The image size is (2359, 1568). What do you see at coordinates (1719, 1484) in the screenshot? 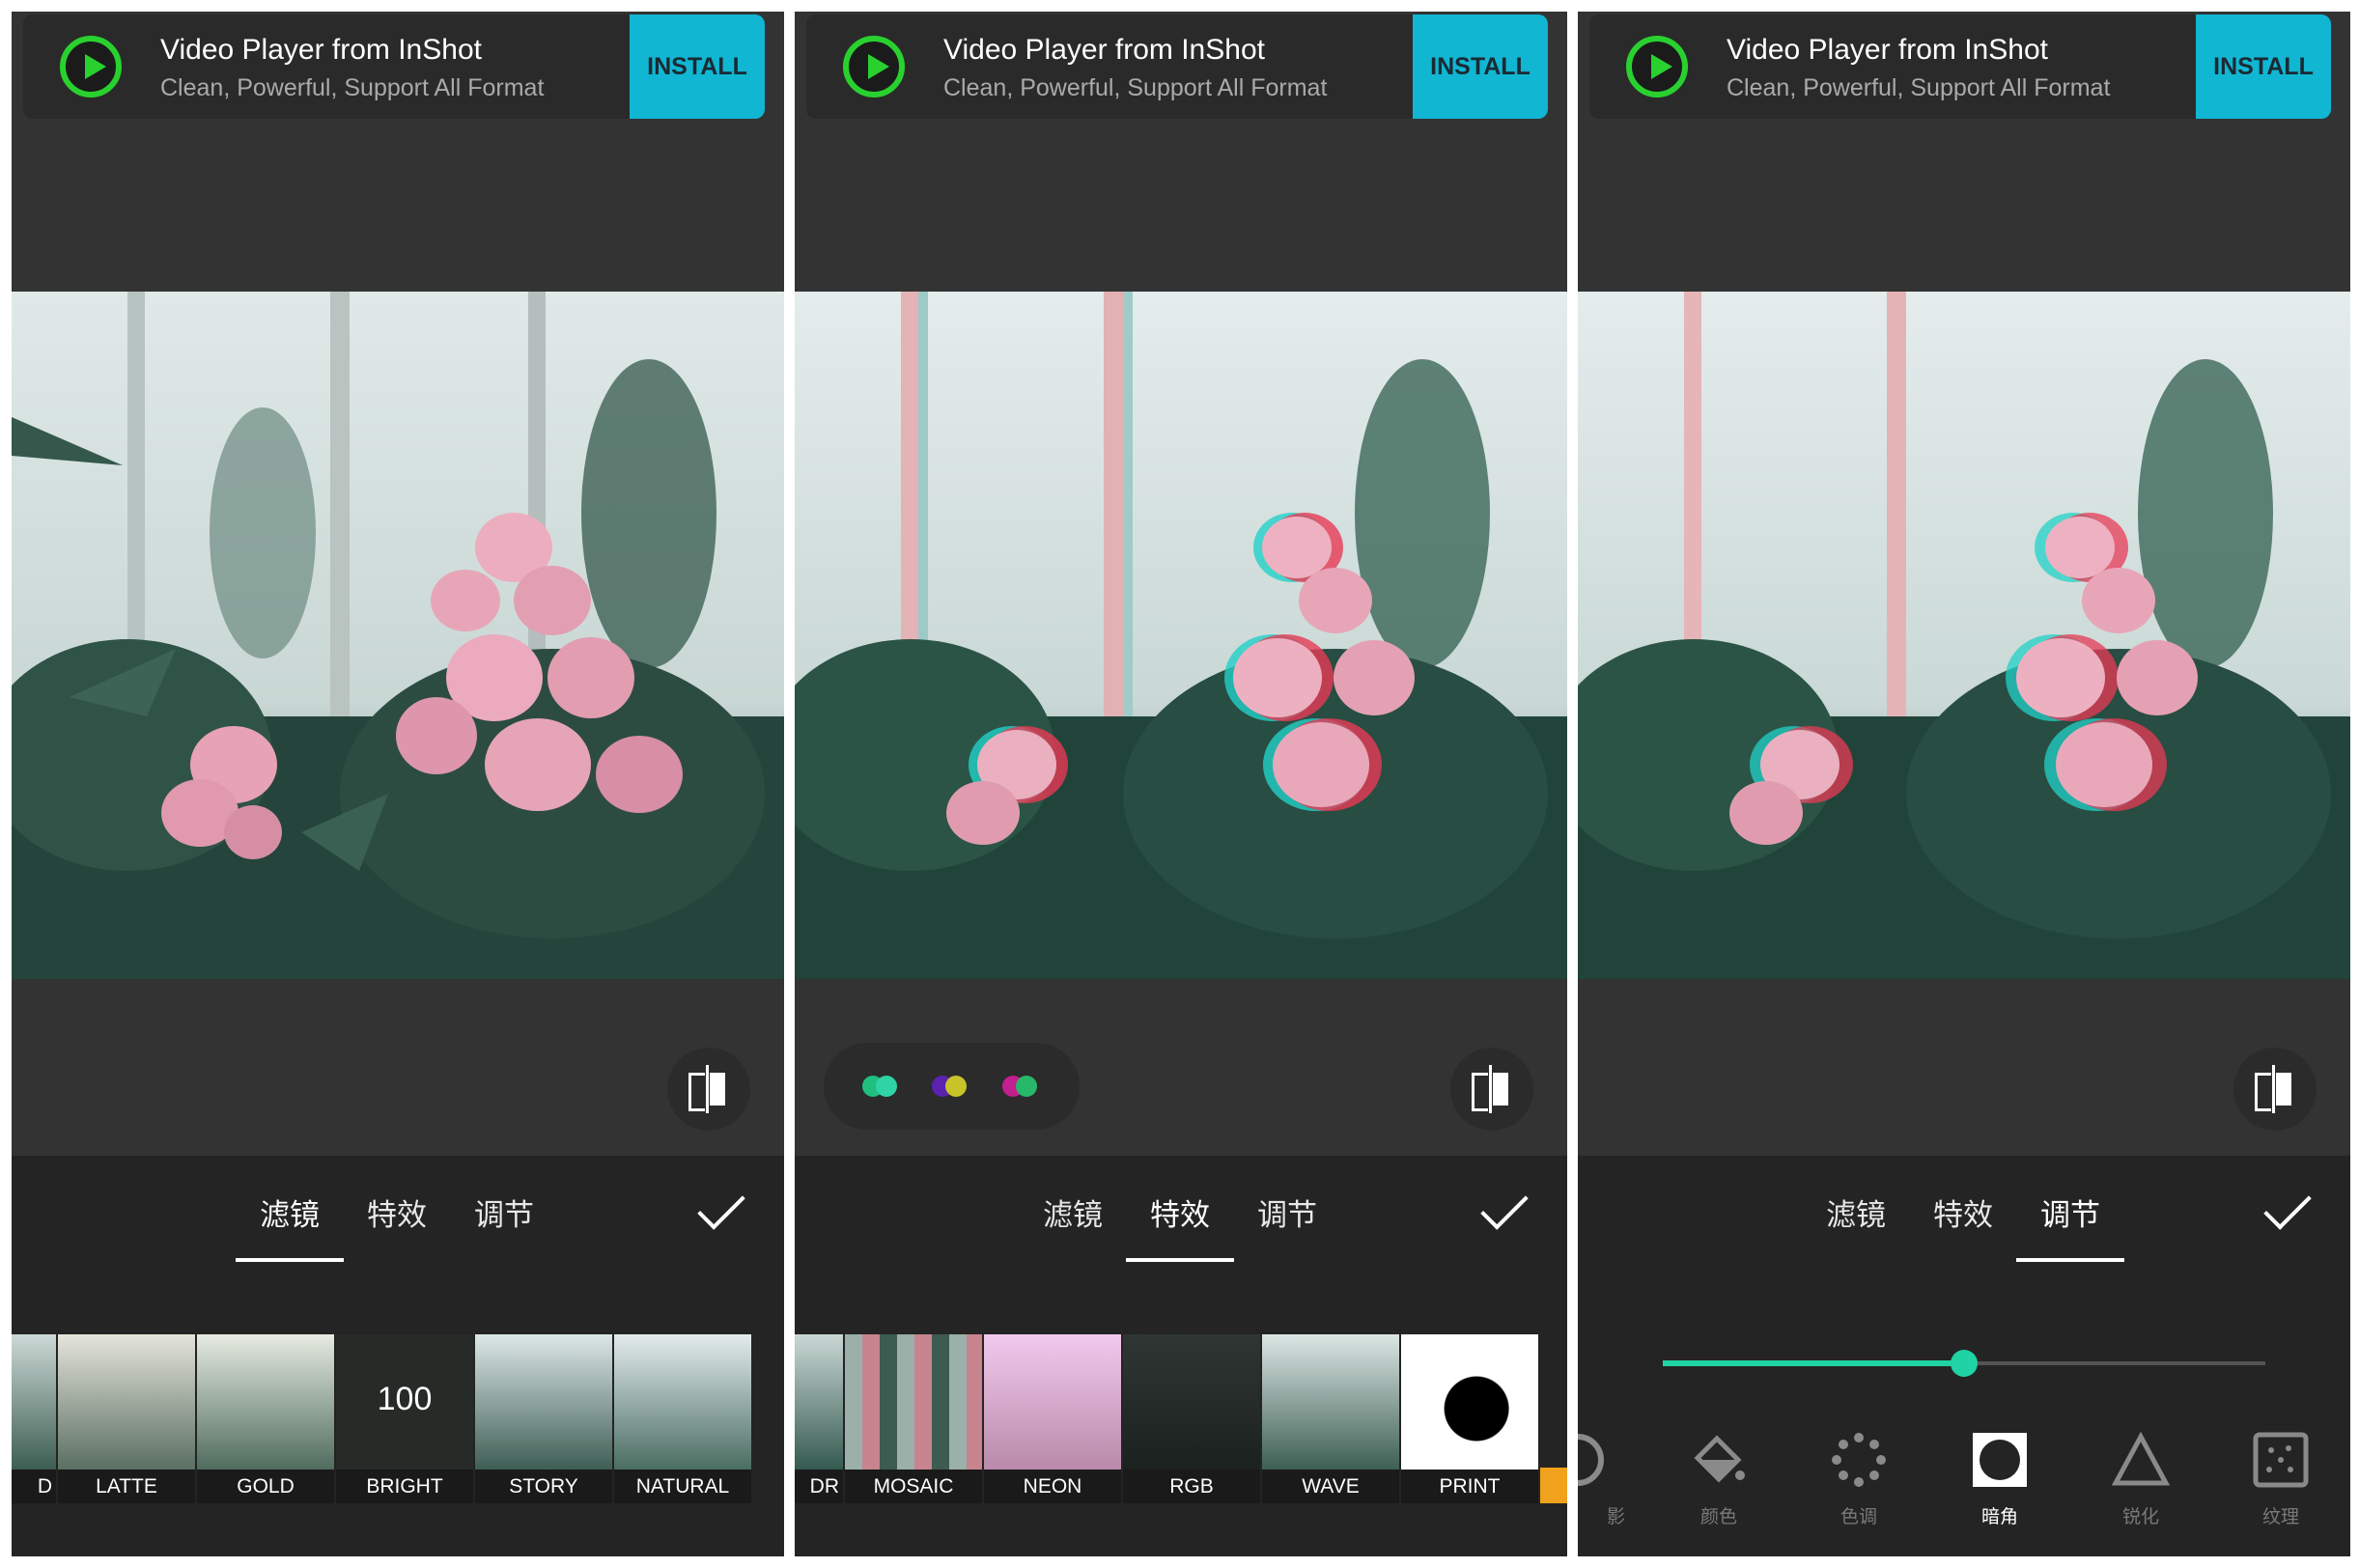
I see `tool-color: 颜色` at bounding box center [1719, 1484].